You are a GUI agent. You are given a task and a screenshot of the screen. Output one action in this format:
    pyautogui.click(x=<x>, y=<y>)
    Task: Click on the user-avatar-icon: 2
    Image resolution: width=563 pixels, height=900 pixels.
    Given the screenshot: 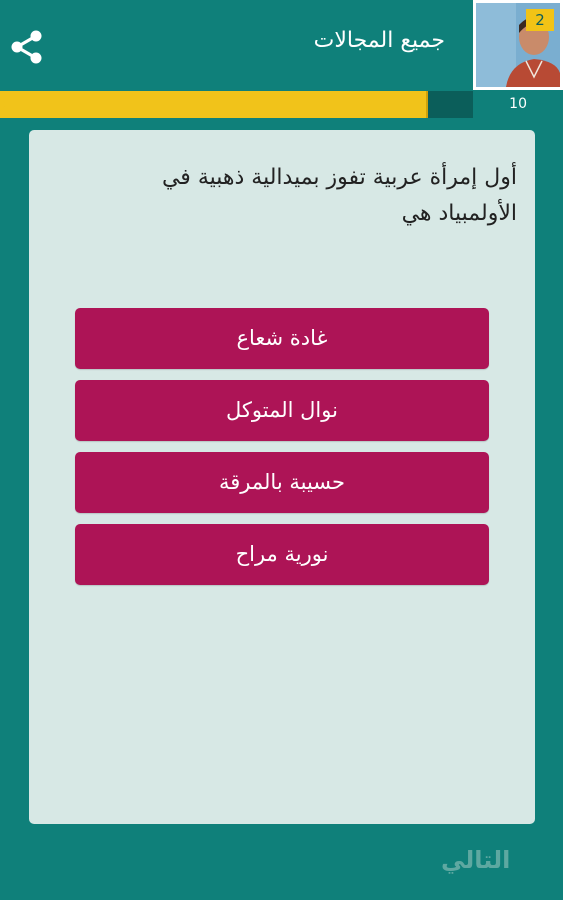 What is the action you would take?
    pyautogui.click(x=518, y=45)
    